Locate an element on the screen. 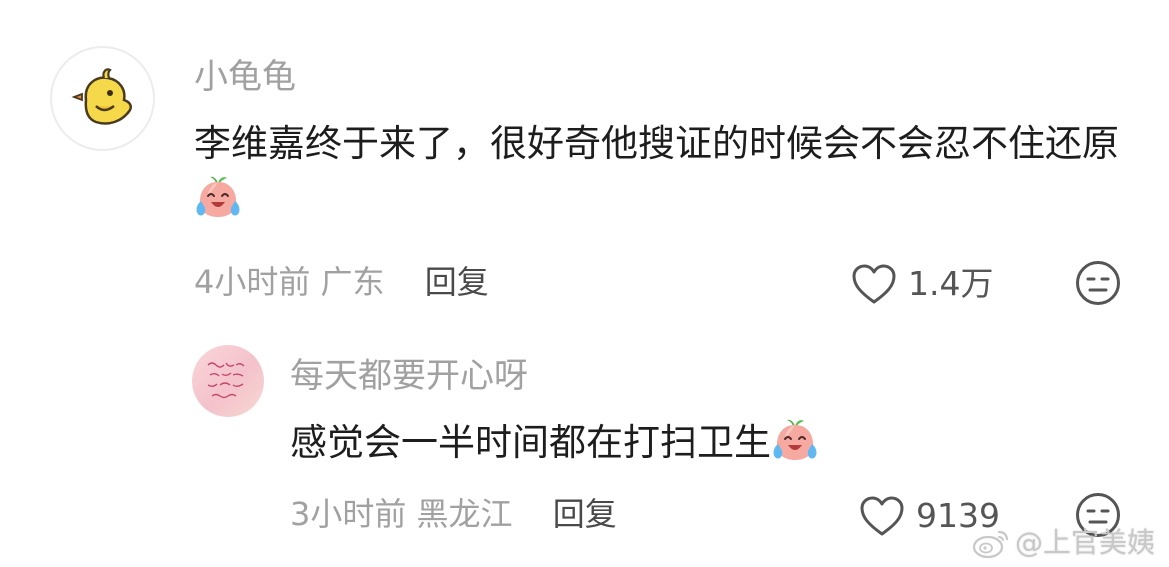  comment-text: 感觉会一半时间都在打扫卫生 is located at coordinates (690, 443).